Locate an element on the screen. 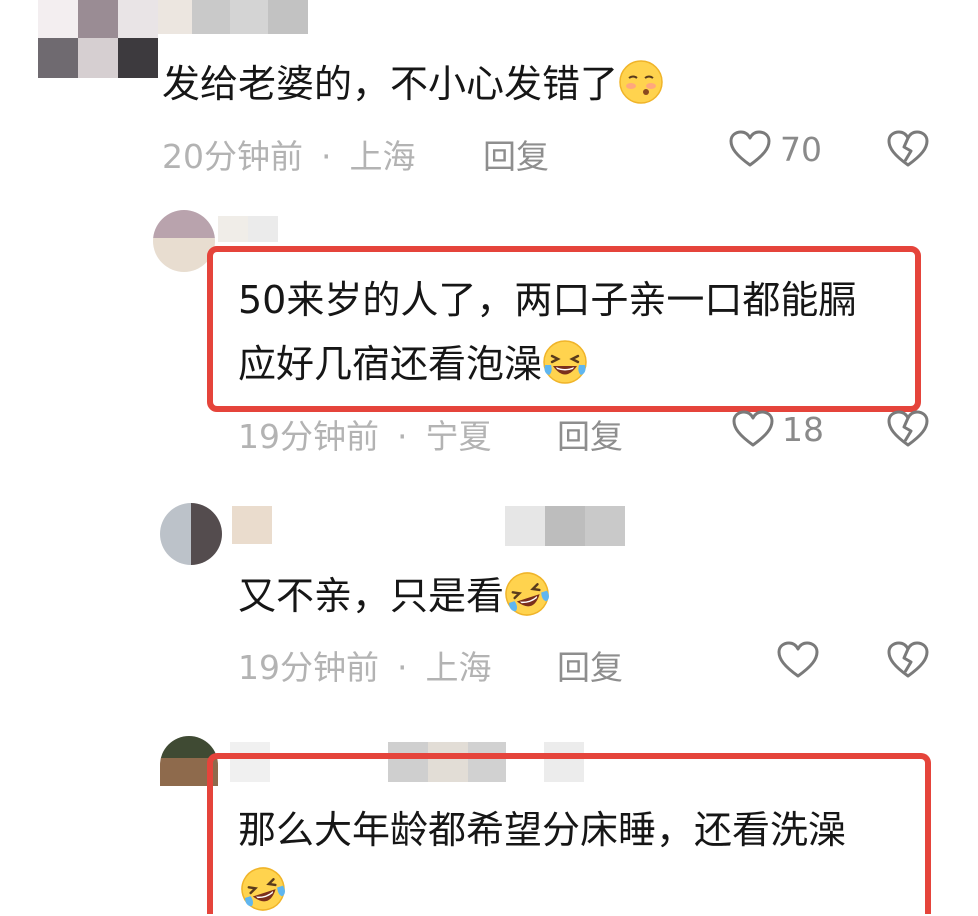  comment-meta: 20分钟前 · 上海 is located at coordinates (289, 154).